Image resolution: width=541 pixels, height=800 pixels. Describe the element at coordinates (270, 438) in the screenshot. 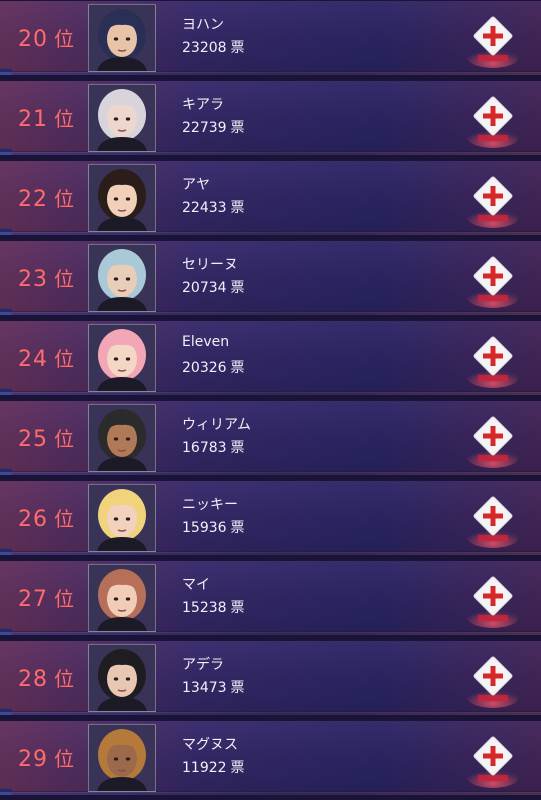

I see `ranking-row: 25 位 ウィリアム 16783 票` at that location.